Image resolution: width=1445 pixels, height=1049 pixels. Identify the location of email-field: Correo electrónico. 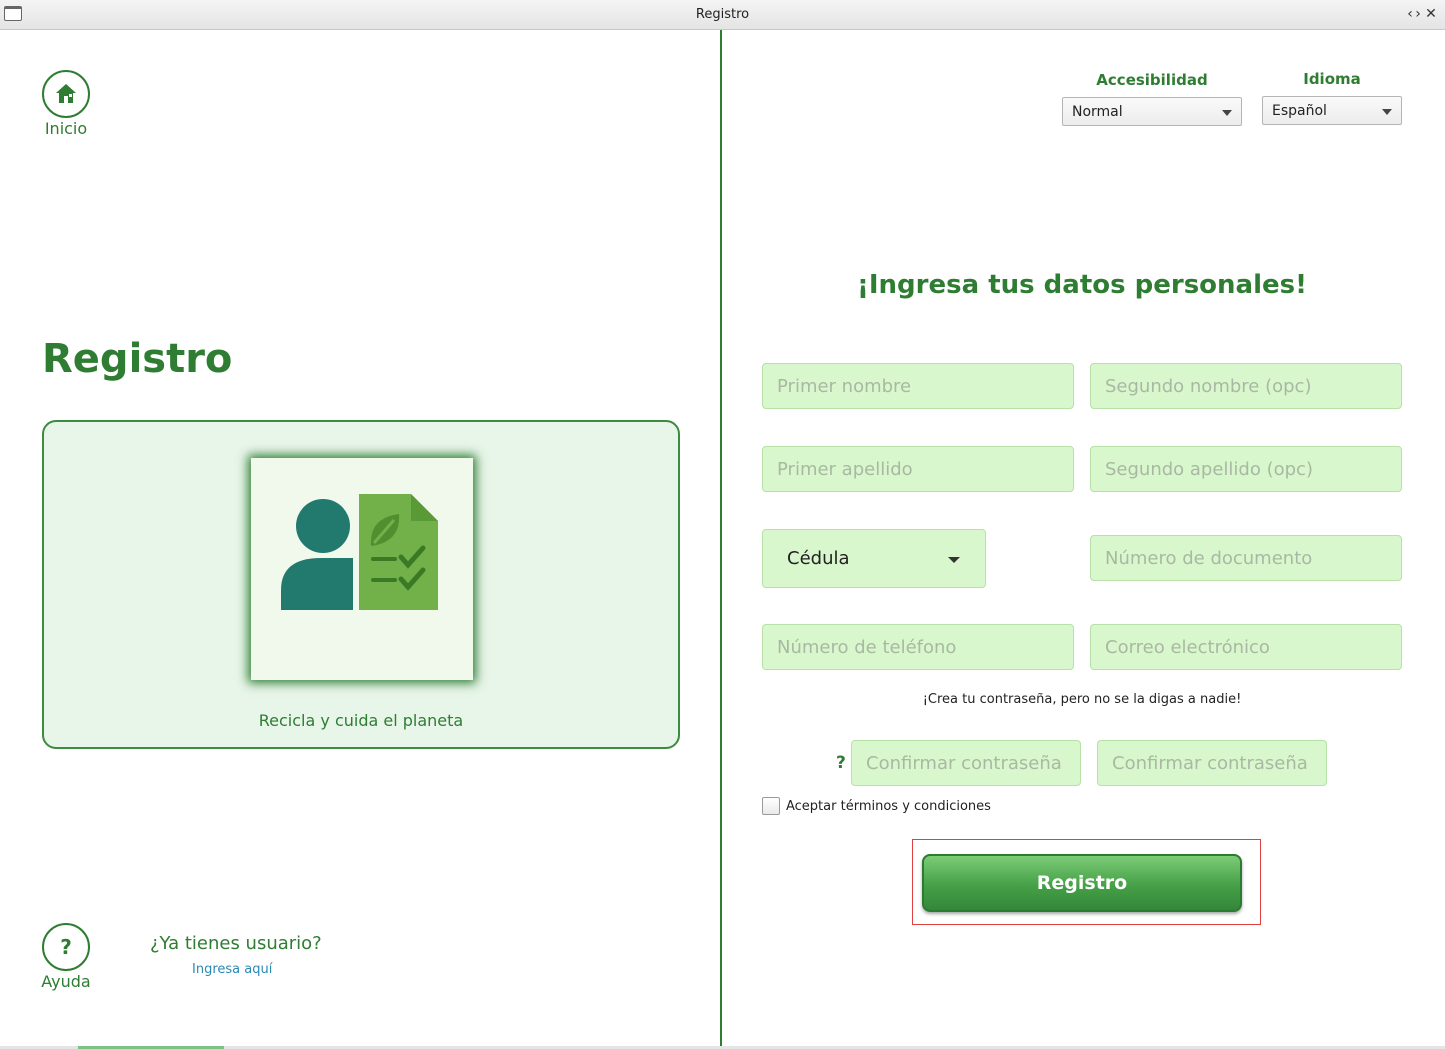
(1246, 647).